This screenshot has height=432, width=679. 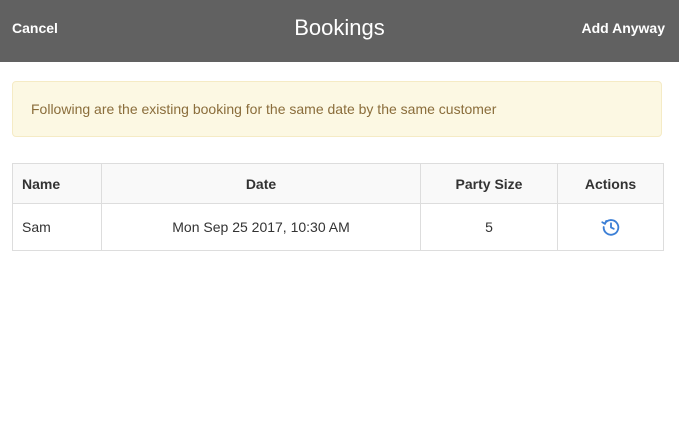 What do you see at coordinates (610, 183) in the screenshot?
I see `column-header-actions: Actions` at bounding box center [610, 183].